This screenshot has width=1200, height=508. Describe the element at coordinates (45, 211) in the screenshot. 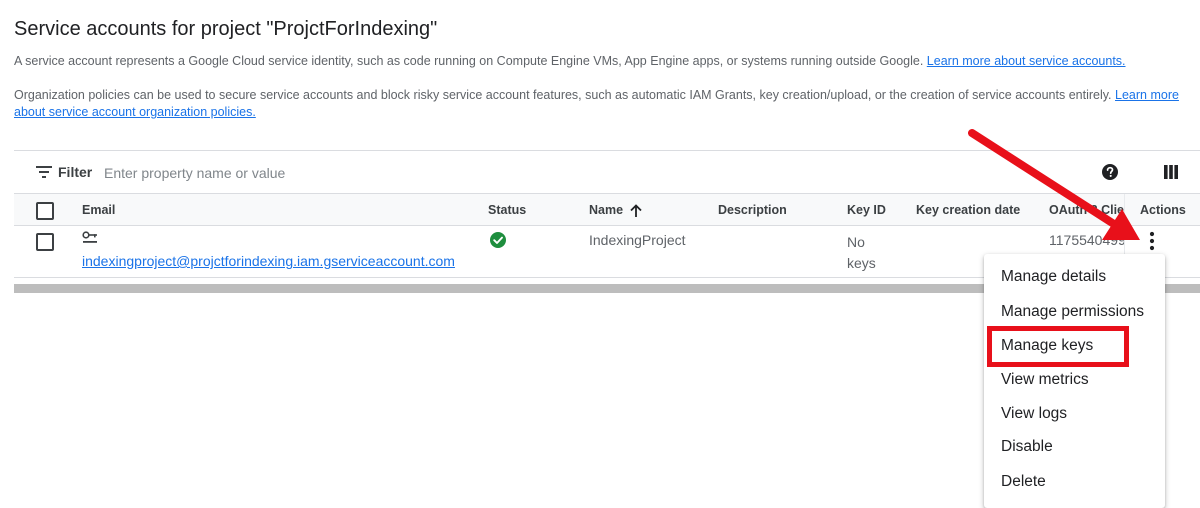

I see `select-all-checkbox` at that location.